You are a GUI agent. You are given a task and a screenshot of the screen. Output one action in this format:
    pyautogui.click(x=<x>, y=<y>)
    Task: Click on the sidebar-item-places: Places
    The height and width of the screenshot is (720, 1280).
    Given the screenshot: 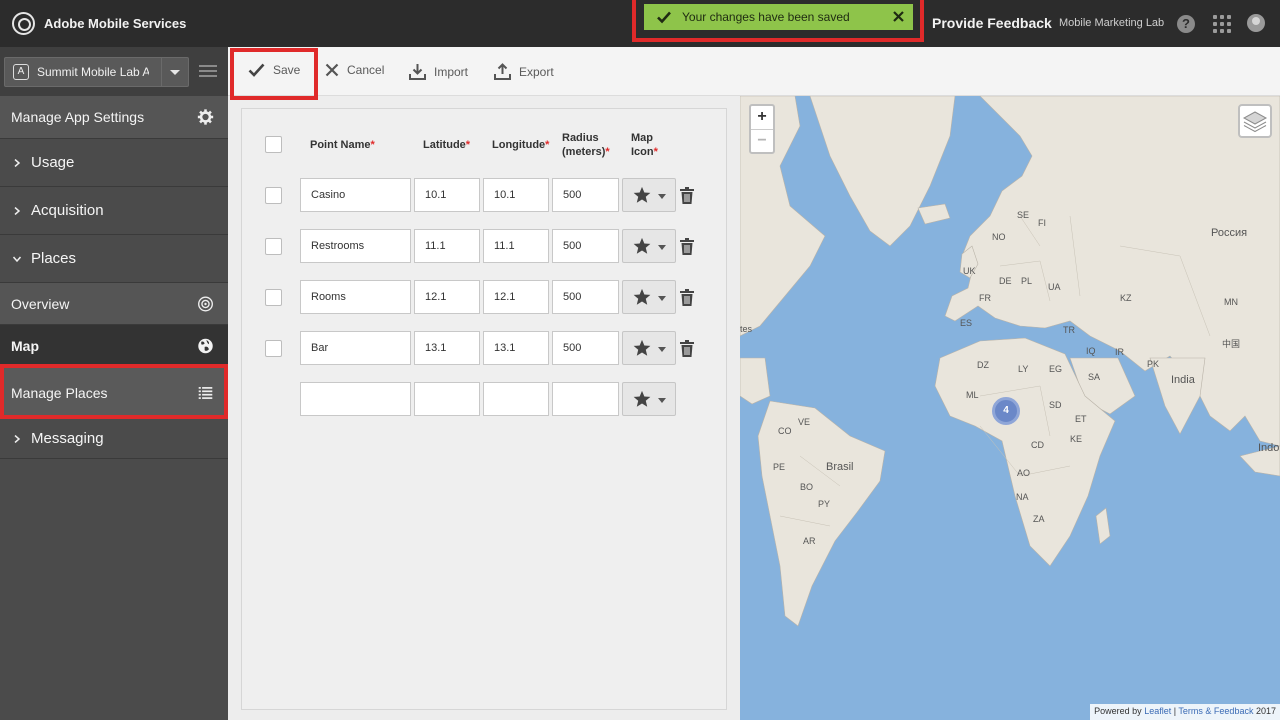 What is the action you would take?
    pyautogui.click(x=114, y=259)
    